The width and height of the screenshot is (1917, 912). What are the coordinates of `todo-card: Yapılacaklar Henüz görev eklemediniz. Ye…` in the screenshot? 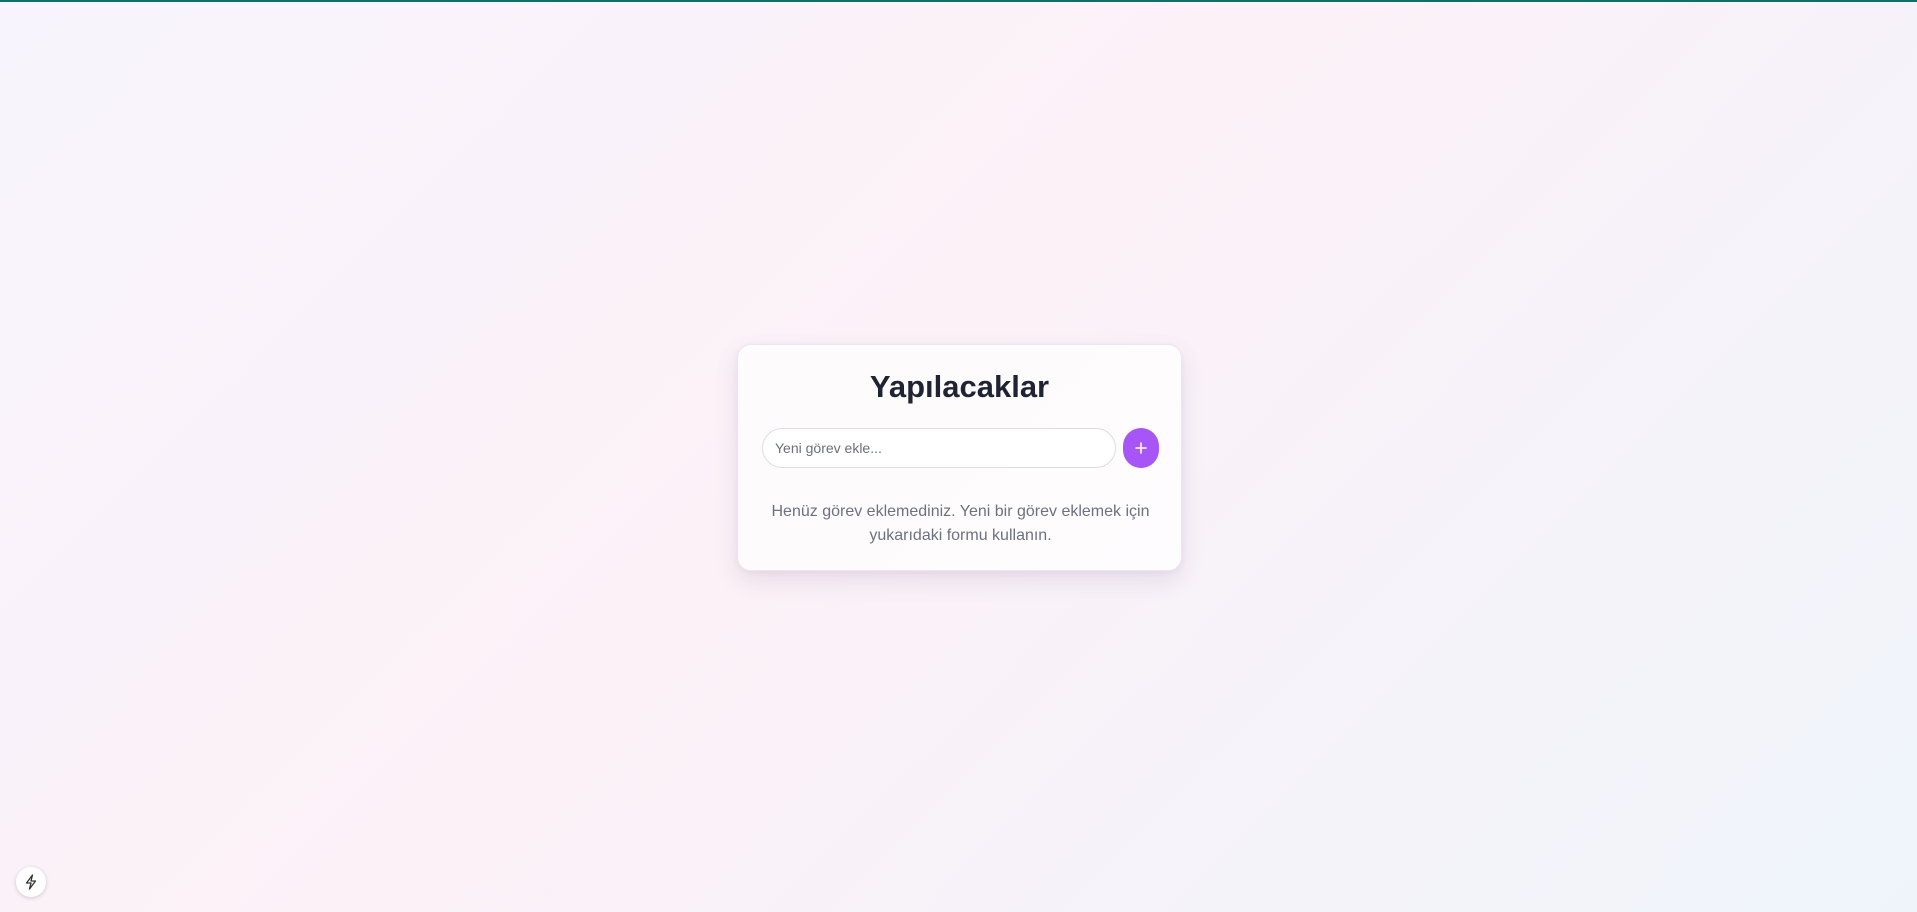 It's located at (959, 457).